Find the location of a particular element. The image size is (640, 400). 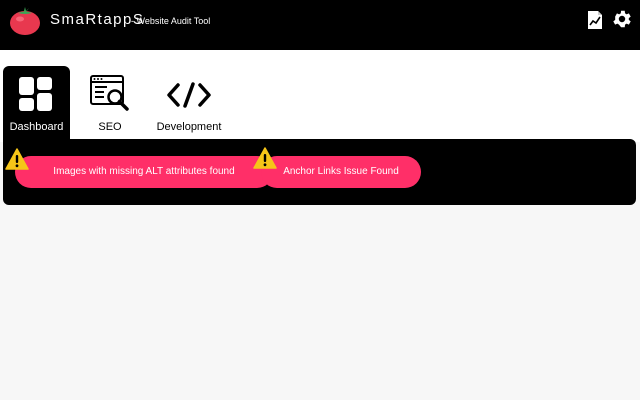

tab-development-label: Development is located at coordinates (189, 127).